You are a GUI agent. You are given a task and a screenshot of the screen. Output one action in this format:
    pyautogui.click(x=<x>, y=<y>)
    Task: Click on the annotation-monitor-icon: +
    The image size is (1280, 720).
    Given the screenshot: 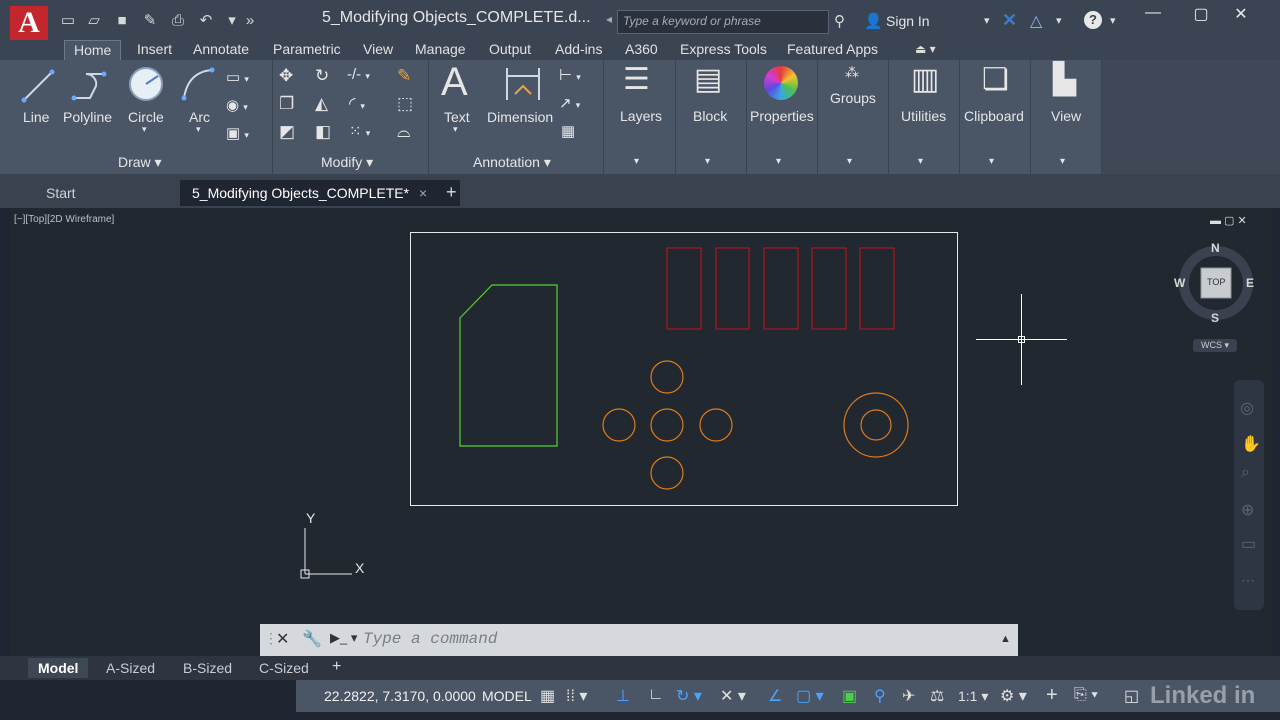 What is the action you would take?
    pyautogui.click(x=1052, y=695)
    